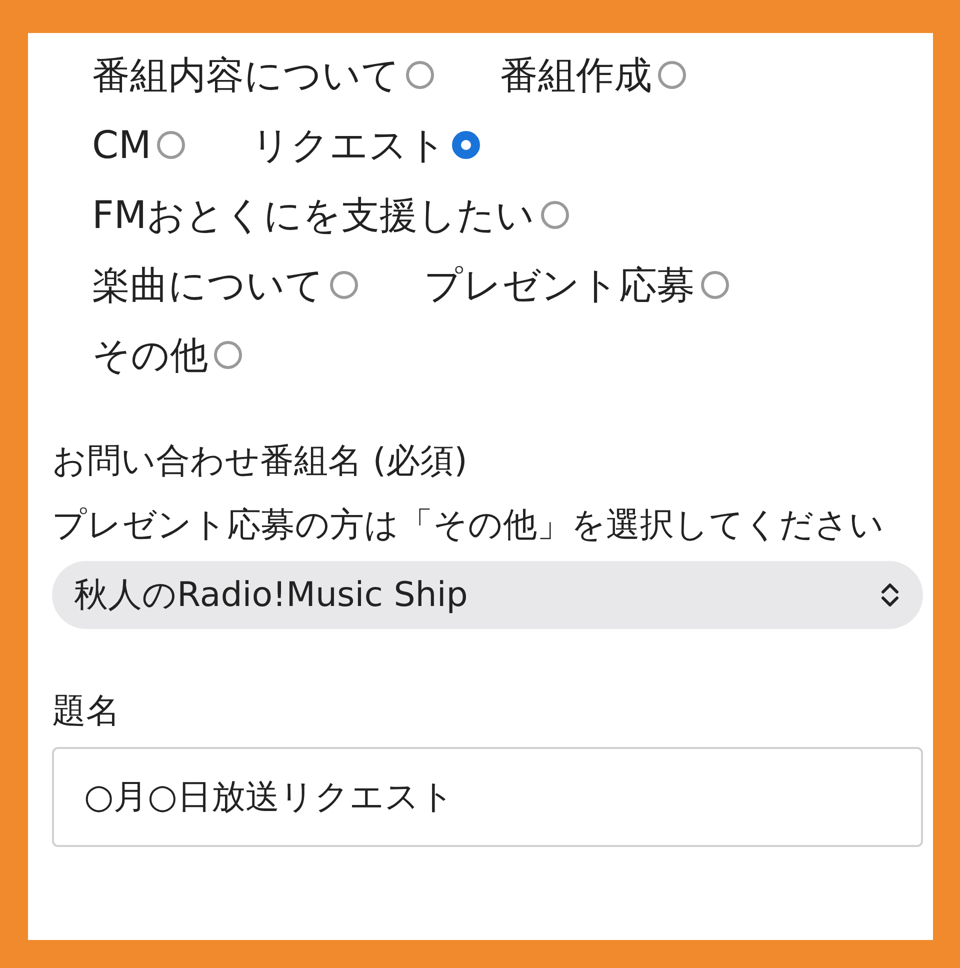  I want to click on chevron-updown-icon, so click(890, 595).